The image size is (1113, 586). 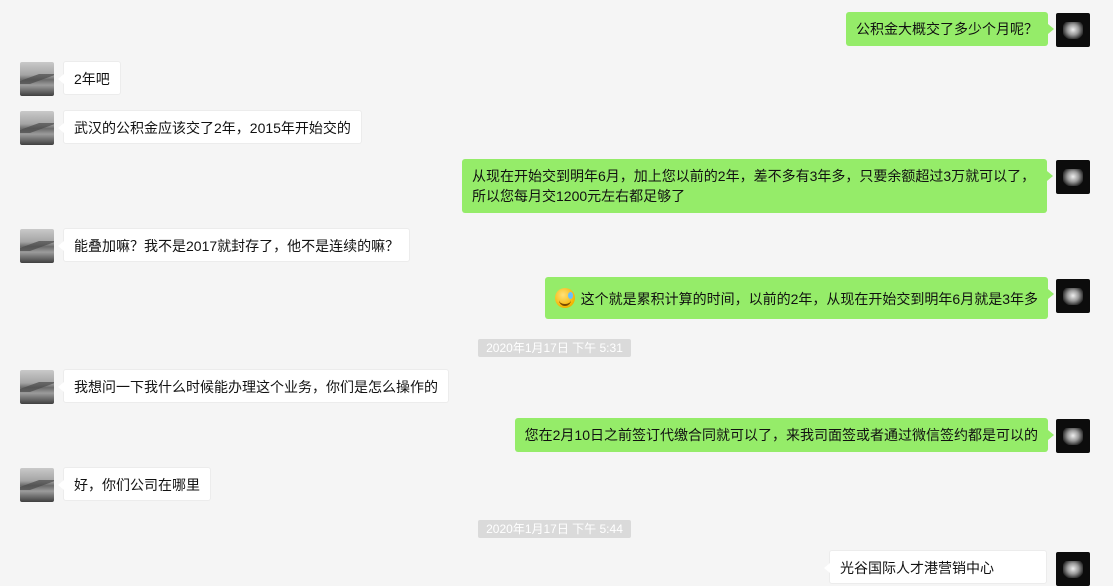 What do you see at coordinates (134, 484) in the screenshot?
I see `message-bubble-incoming: 好，你们公司在哪里` at bounding box center [134, 484].